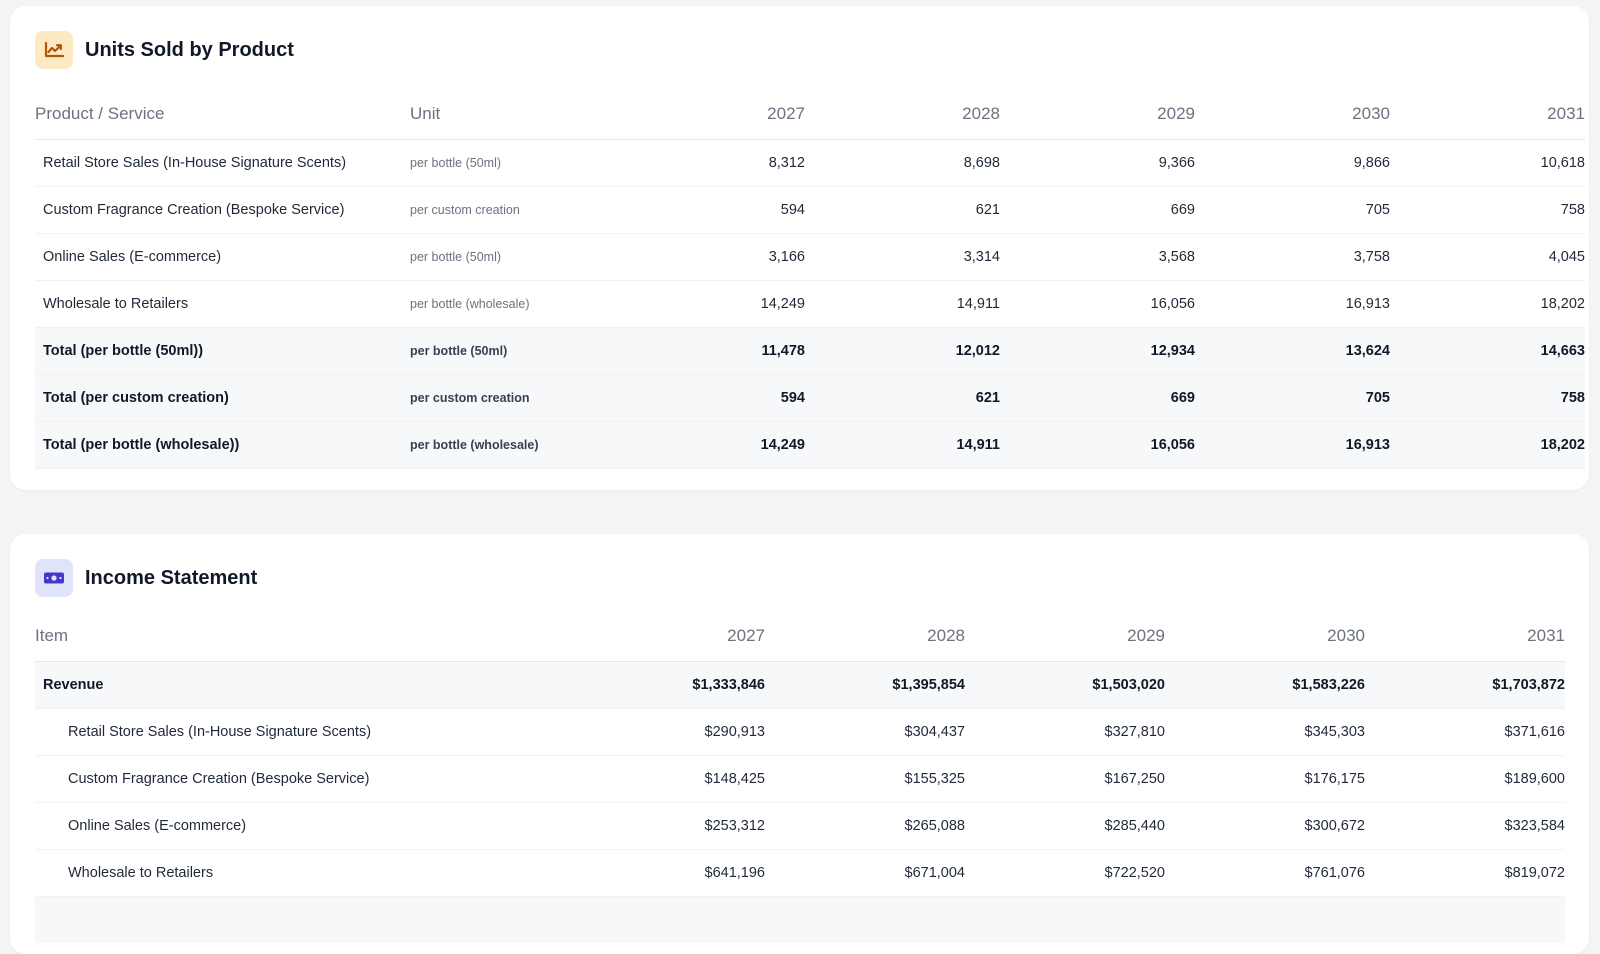 The height and width of the screenshot is (954, 1600). What do you see at coordinates (707, 398) in the screenshot?
I see `total-value: 594` at bounding box center [707, 398].